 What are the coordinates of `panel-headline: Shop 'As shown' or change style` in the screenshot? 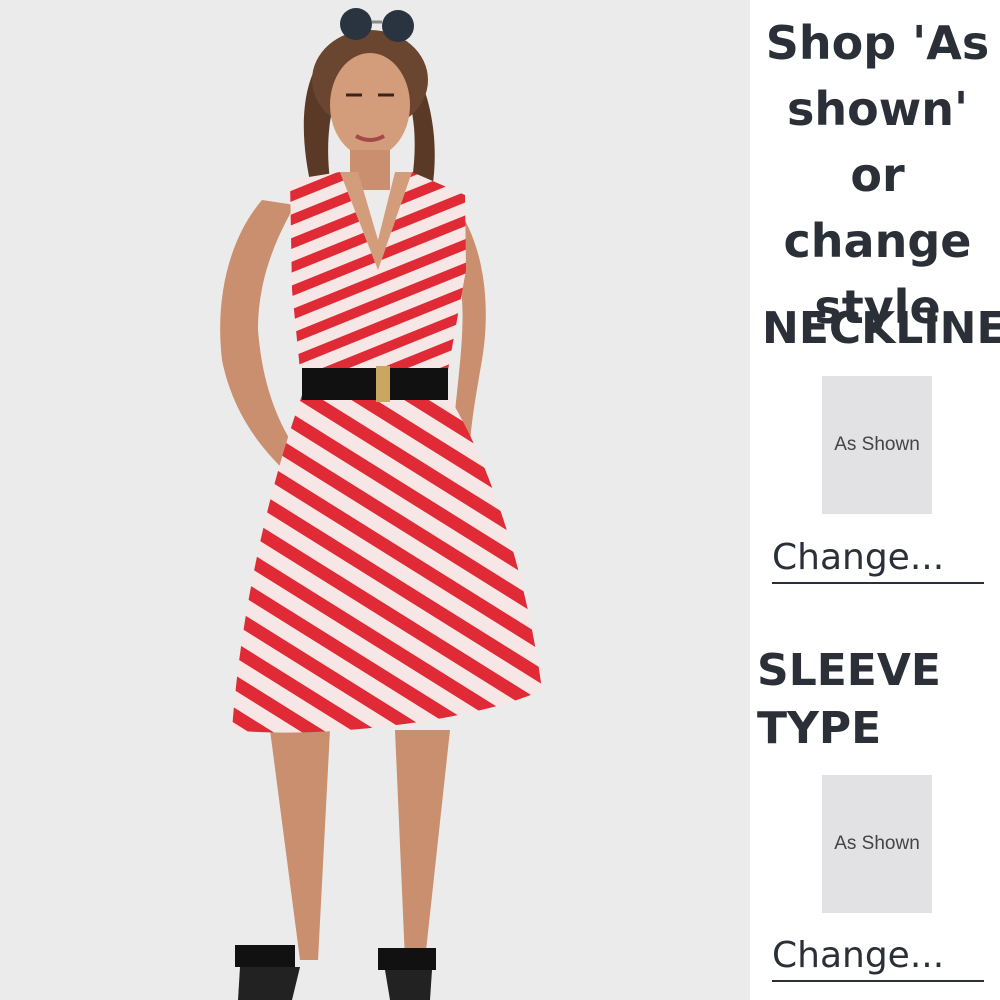 It's located at (877, 175).